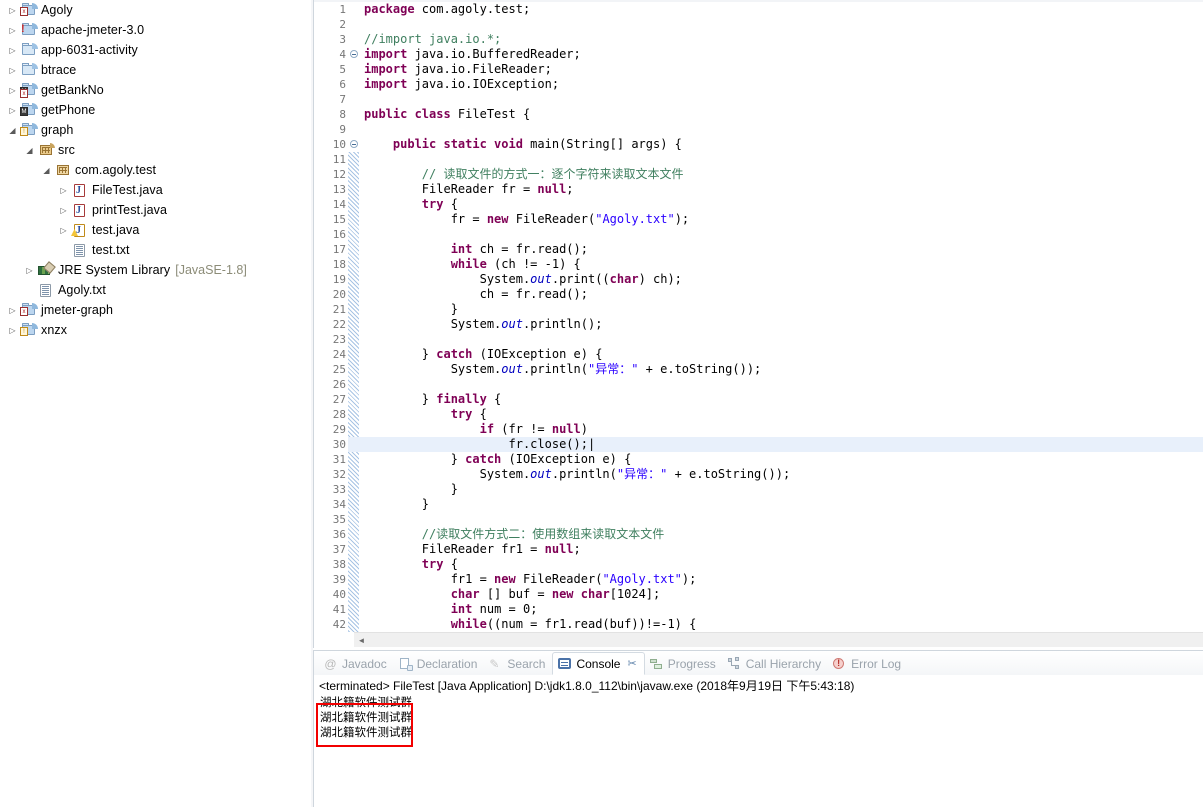 The width and height of the screenshot is (1203, 807). I want to click on code-source: // 读取文件的方式一：逐个字符来读取文本文件, so click(522, 174).